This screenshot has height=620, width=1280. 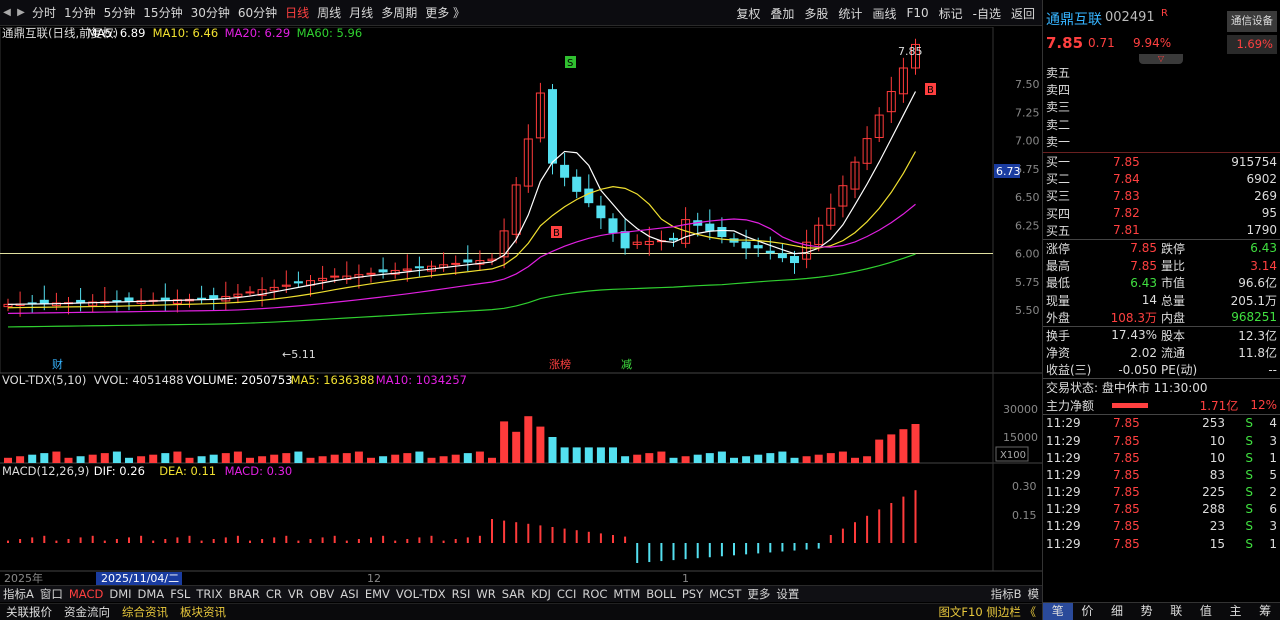 I want to click on legend-text: MA10: 1034257, so click(x=421, y=380).